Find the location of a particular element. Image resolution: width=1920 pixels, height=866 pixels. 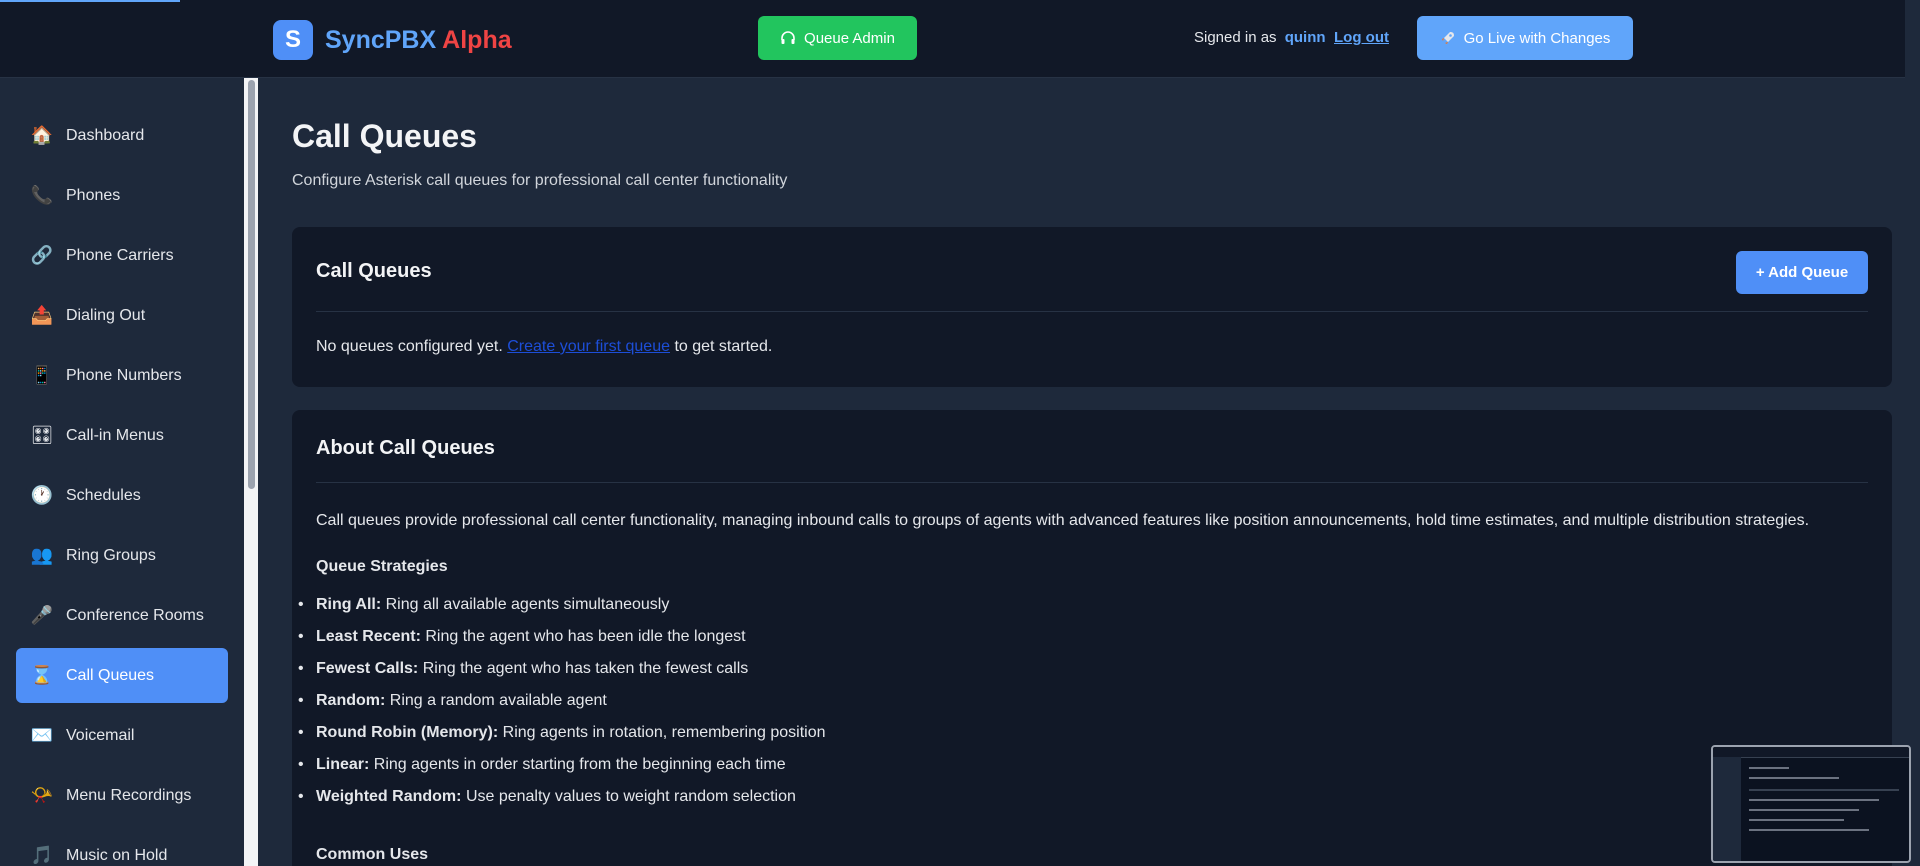

strategy-name: Ring All: is located at coordinates (349, 604).